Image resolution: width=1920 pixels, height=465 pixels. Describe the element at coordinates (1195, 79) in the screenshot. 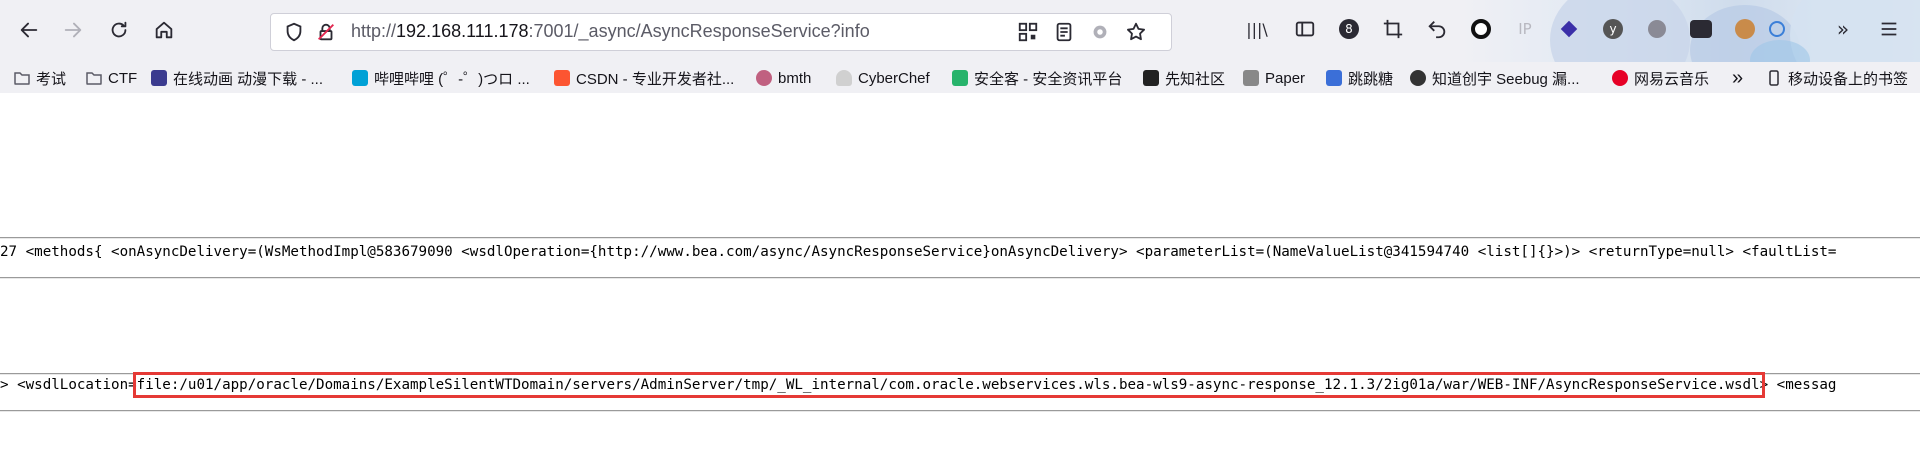

I see `bookmark-label: 先知社区` at that location.